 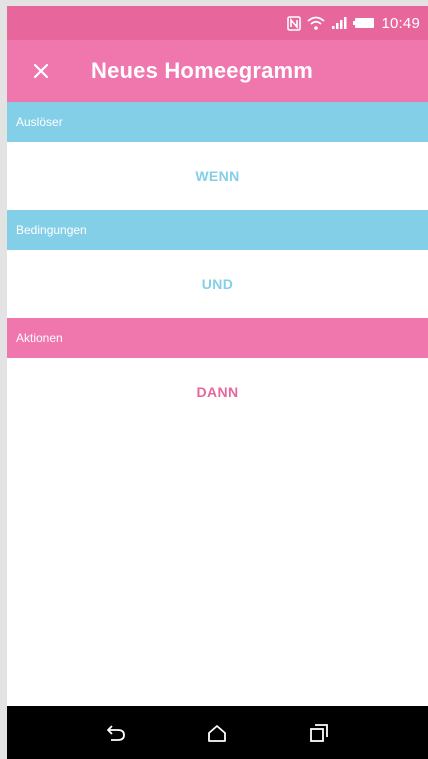 I want to click on add-trigger-button: WENN, so click(x=217, y=176).